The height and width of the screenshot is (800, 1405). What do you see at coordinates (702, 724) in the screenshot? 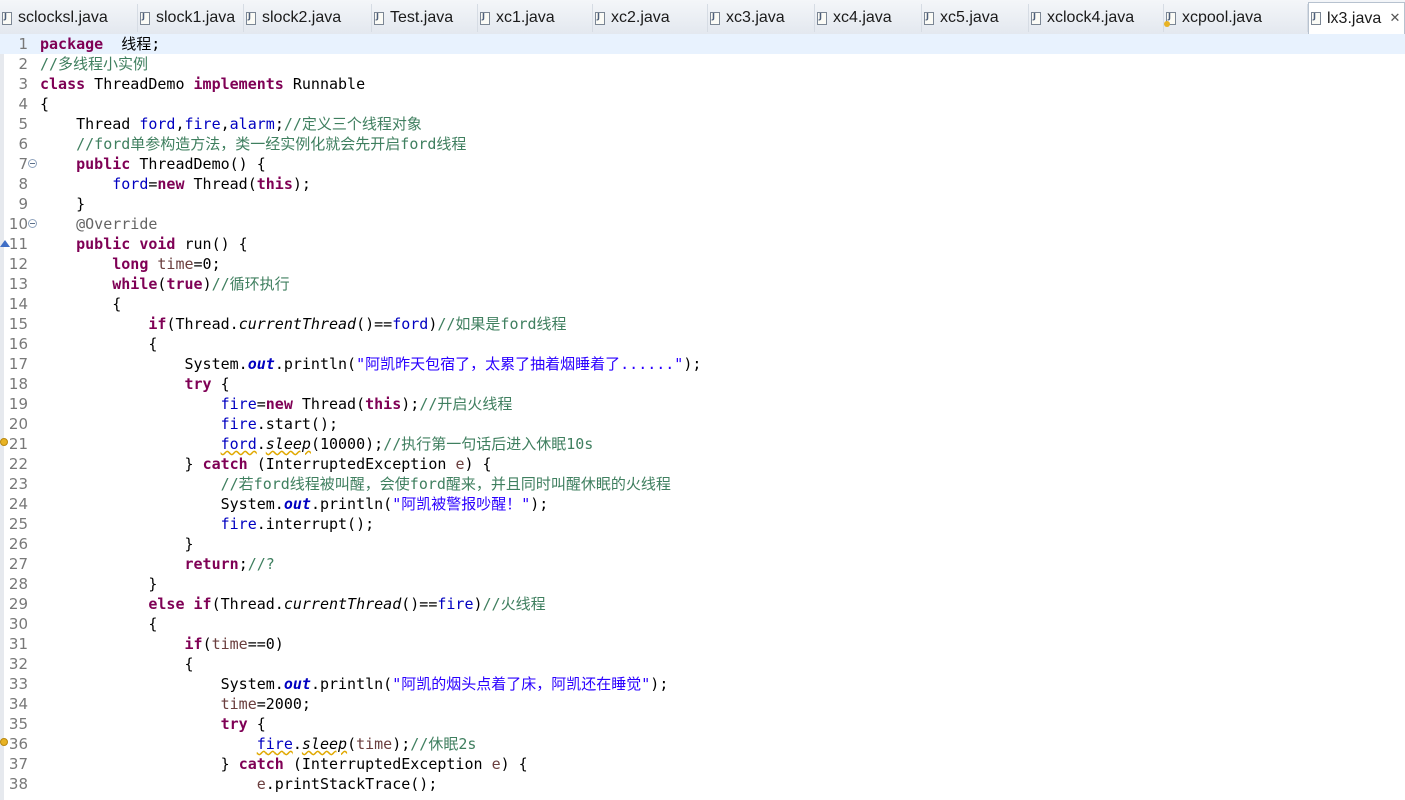
I see `code-line: 35 try {` at bounding box center [702, 724].